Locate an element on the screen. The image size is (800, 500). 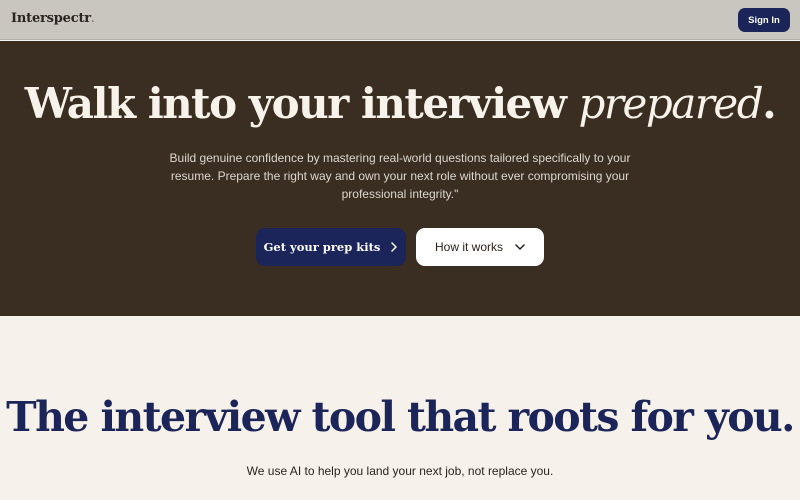
hero-title: Walk into your interview prepared. is located at coordinates (400, 103).